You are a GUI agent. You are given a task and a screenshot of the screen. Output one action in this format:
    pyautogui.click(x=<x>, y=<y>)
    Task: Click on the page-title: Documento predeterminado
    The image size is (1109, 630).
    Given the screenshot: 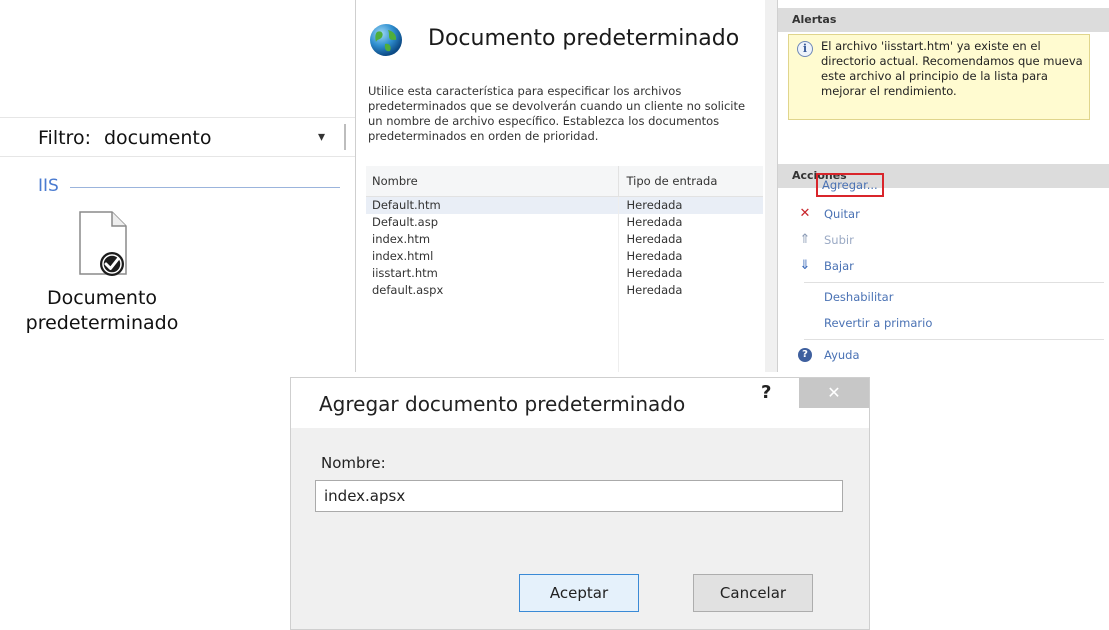 What is the action you would take?
    pyautogui.click(x=584, y=38)
    